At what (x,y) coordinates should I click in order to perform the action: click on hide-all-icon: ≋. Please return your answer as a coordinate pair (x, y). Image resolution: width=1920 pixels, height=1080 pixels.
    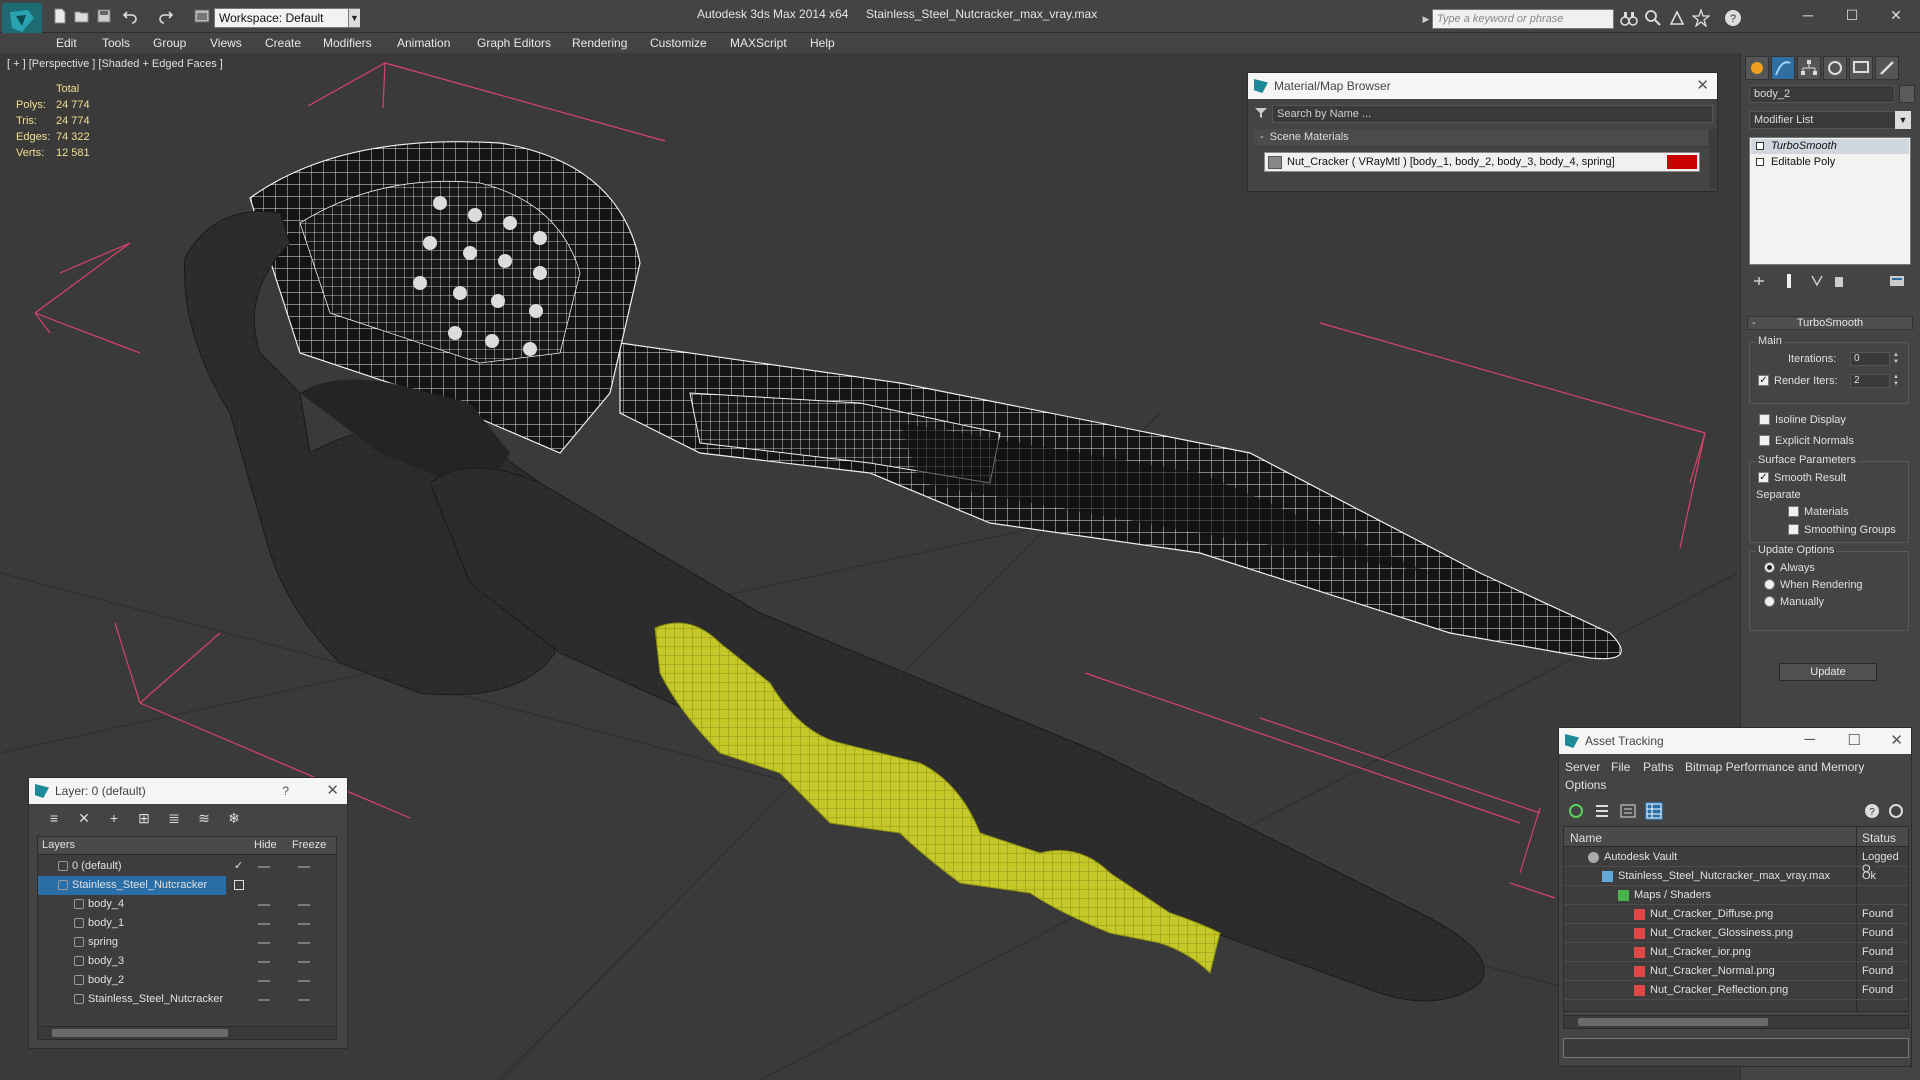
    Looking at the image, I should click on (204, 819).